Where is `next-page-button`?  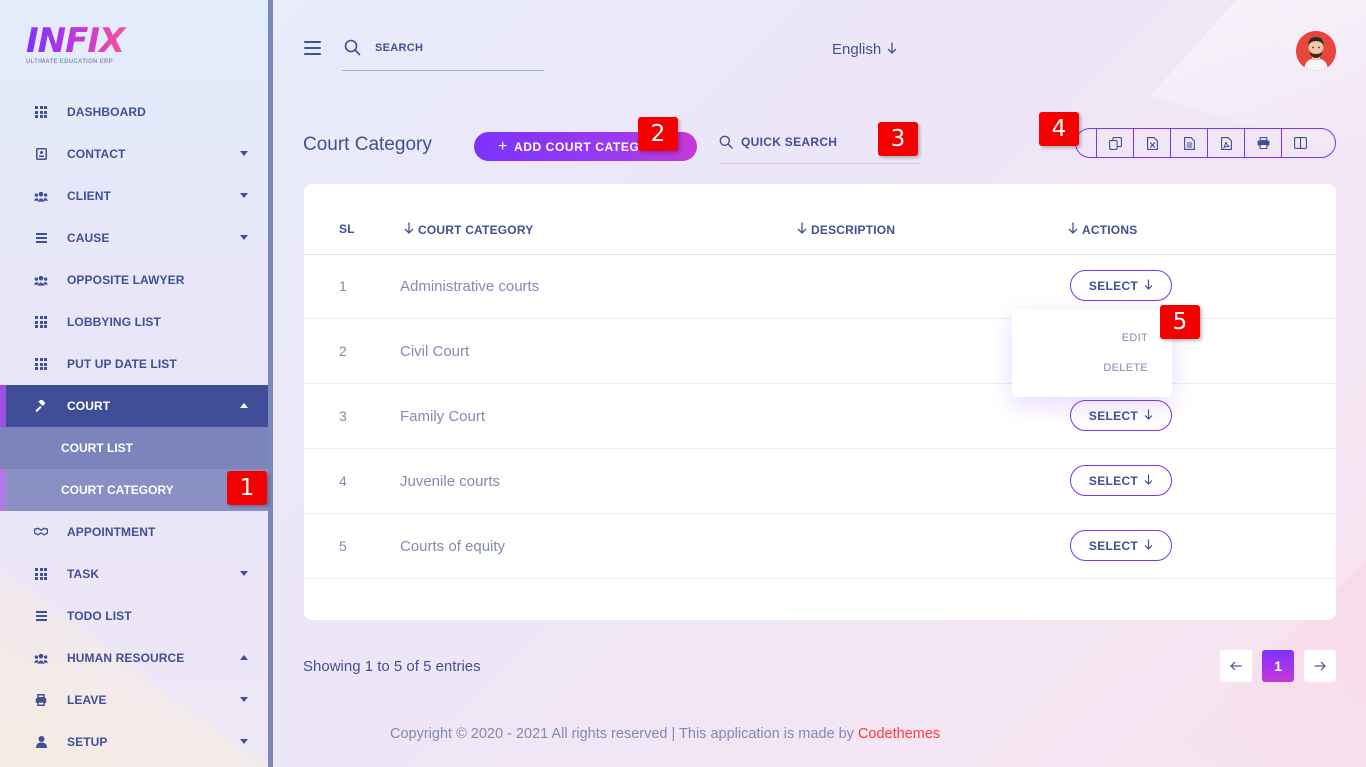
next-page-button is located at coordinates (1320, 666).